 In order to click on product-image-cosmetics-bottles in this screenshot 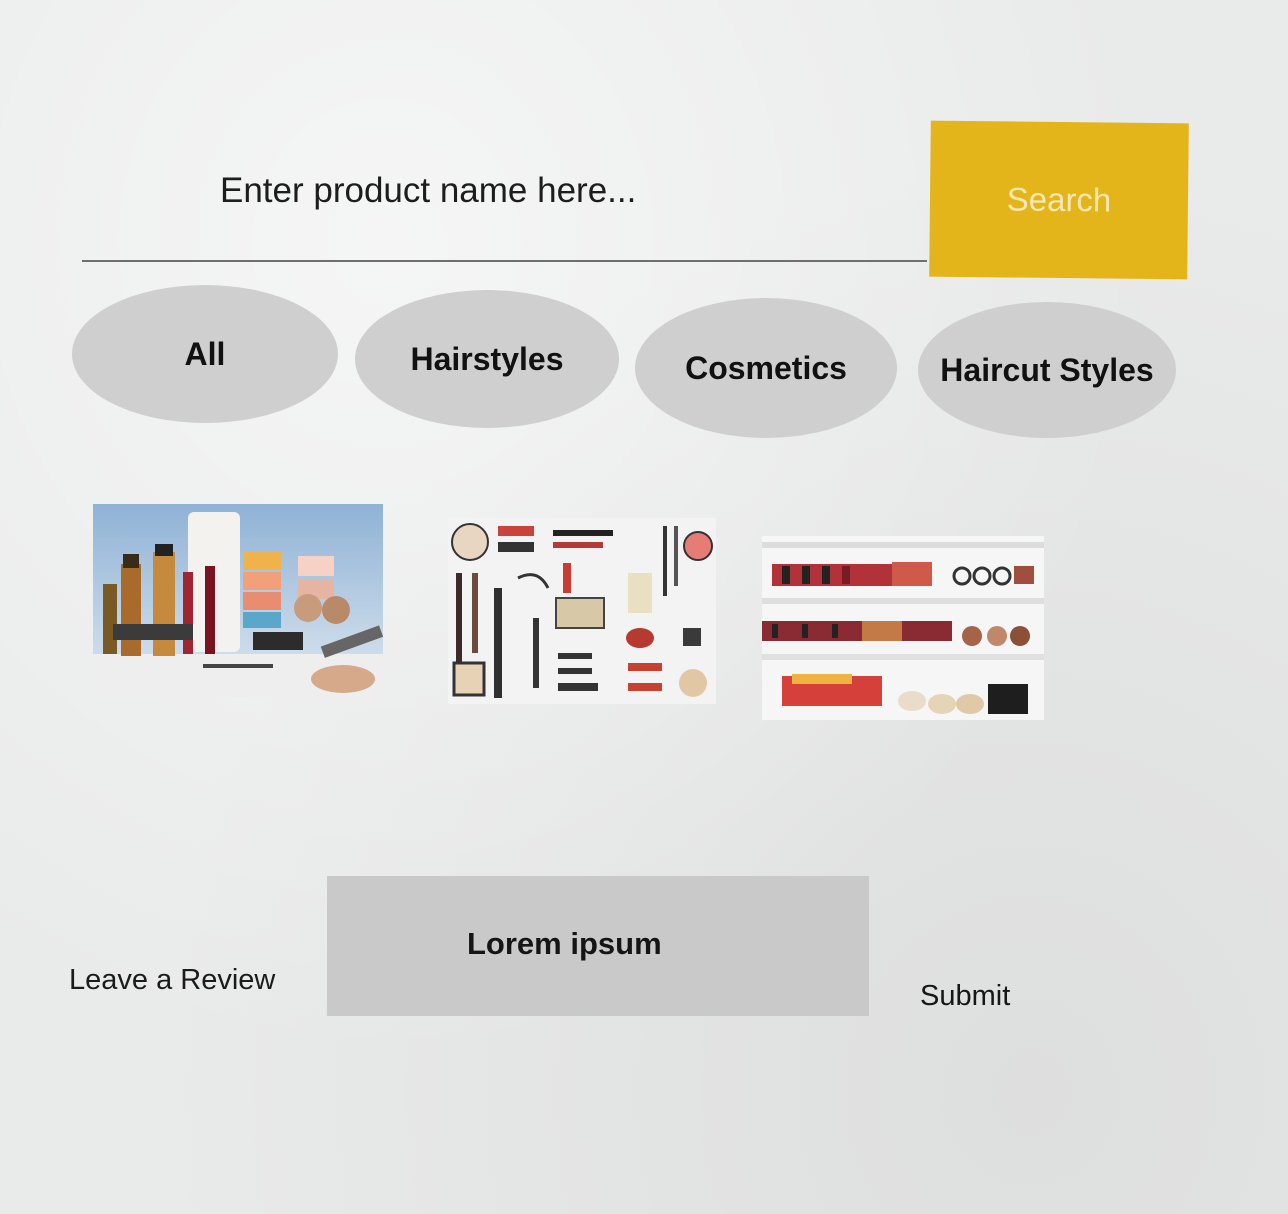, I will do `click(238, 601)`.